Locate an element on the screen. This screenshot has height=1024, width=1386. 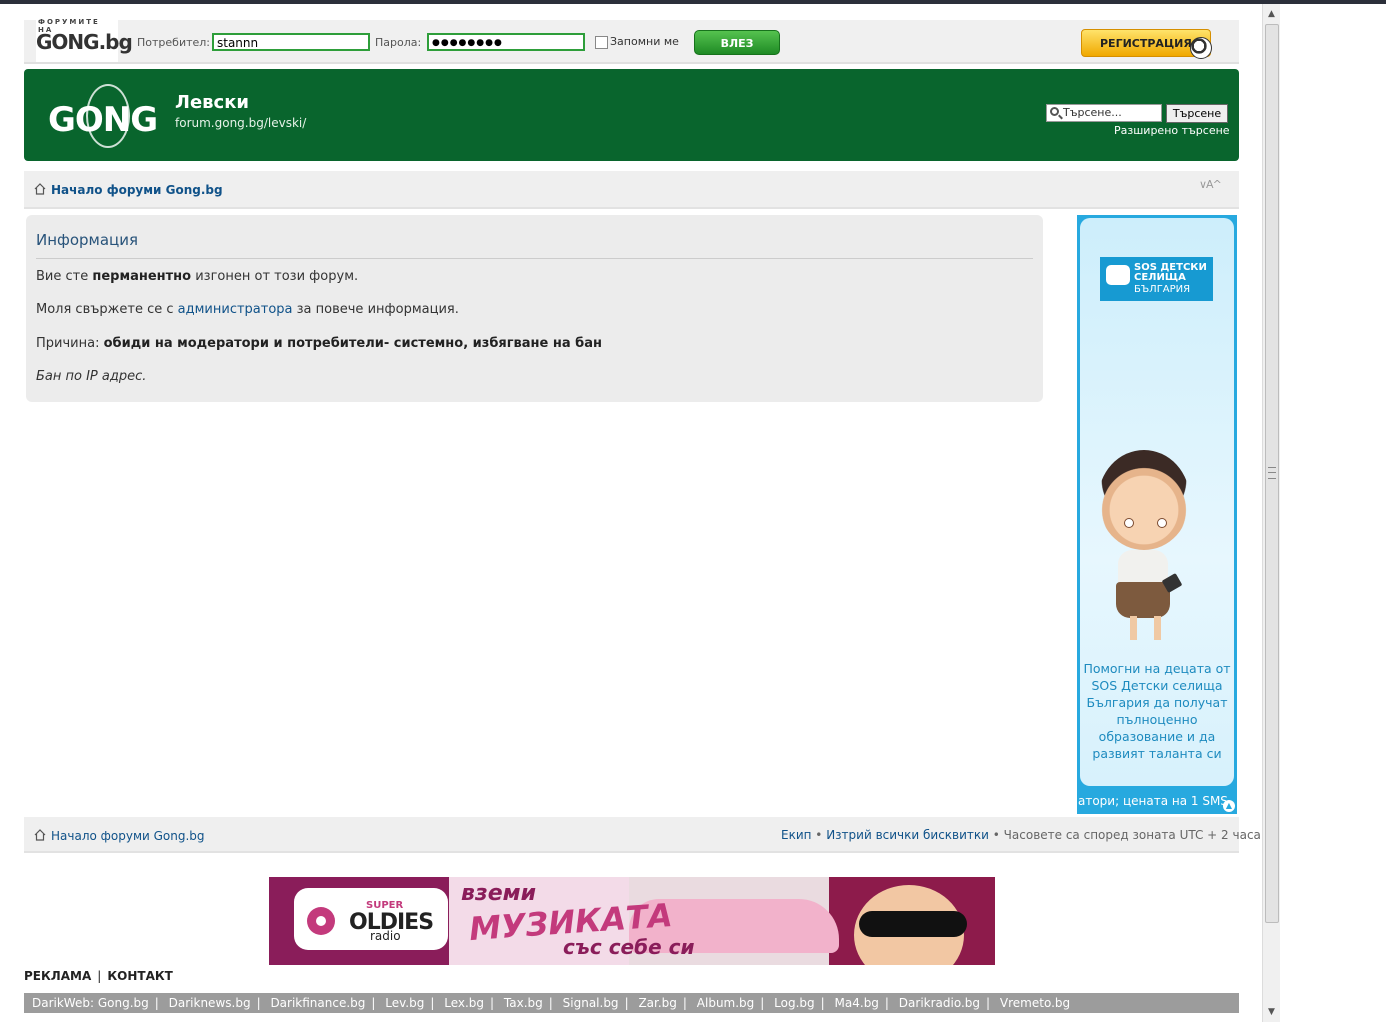
child-illustration is located at coordinates (1144, 548).